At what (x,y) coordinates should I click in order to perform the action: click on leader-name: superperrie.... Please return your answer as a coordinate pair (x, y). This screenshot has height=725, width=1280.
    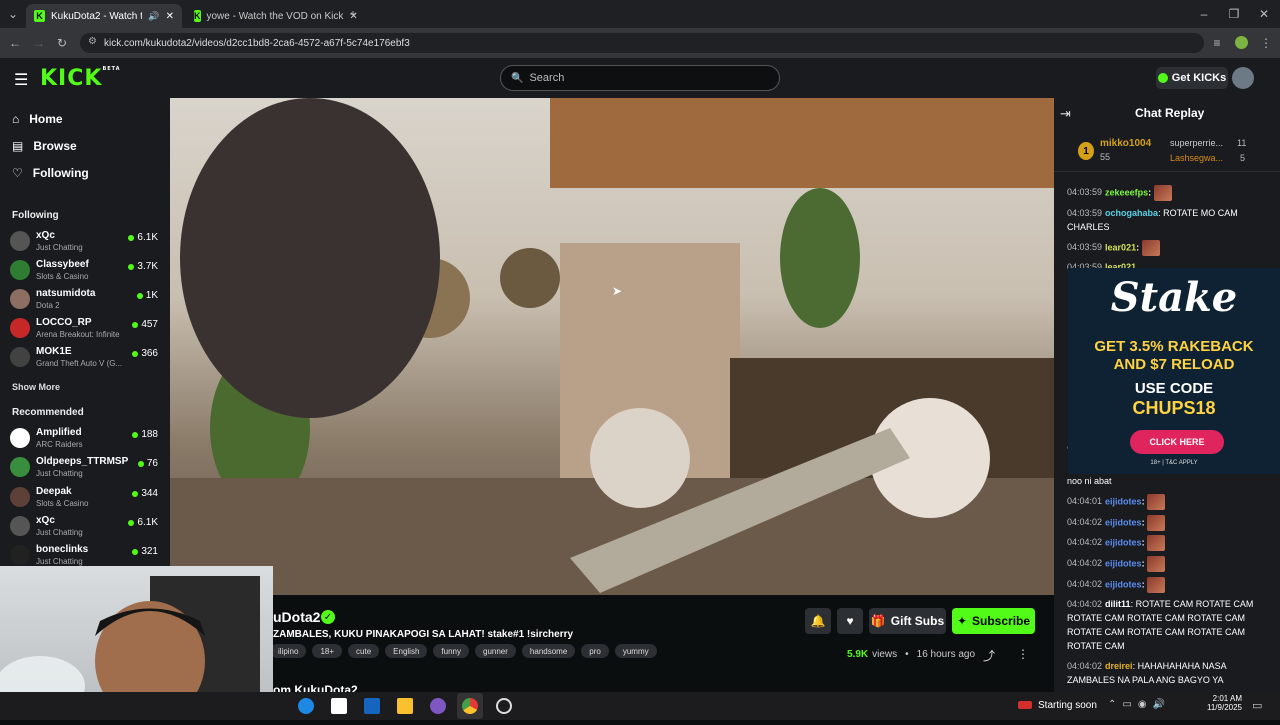
    Looking at the image, I should click on (1196, 143).